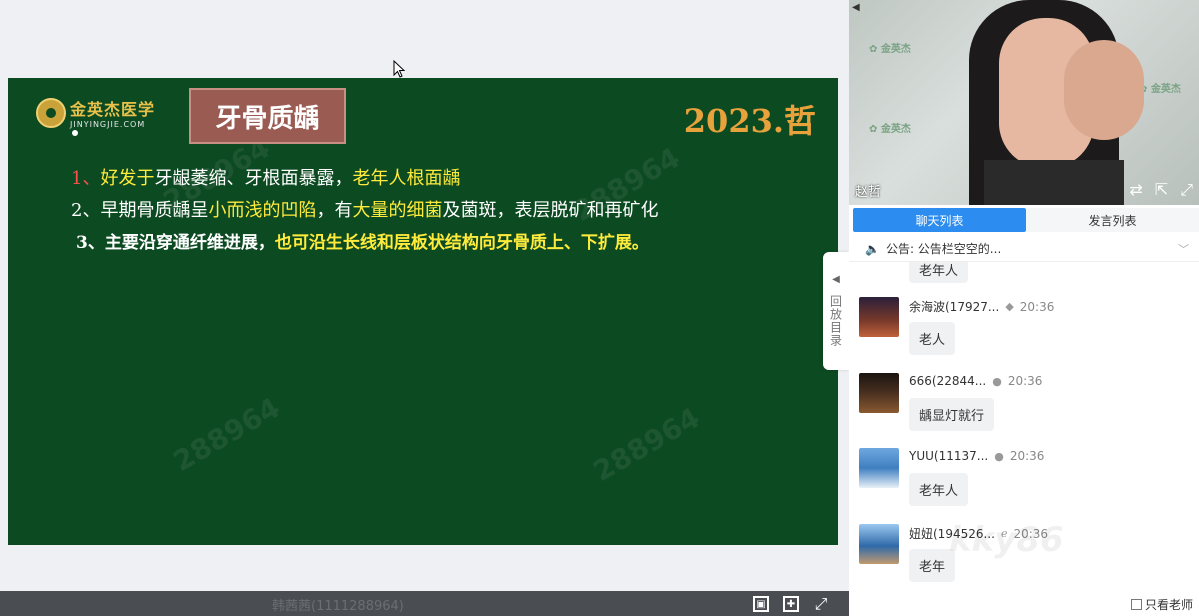 Image resolution: width=1199 pixels, height=616 pixels. I want to click on chat-message: YUU(11137... ● 20:36 老年人, so click(1024, 483).